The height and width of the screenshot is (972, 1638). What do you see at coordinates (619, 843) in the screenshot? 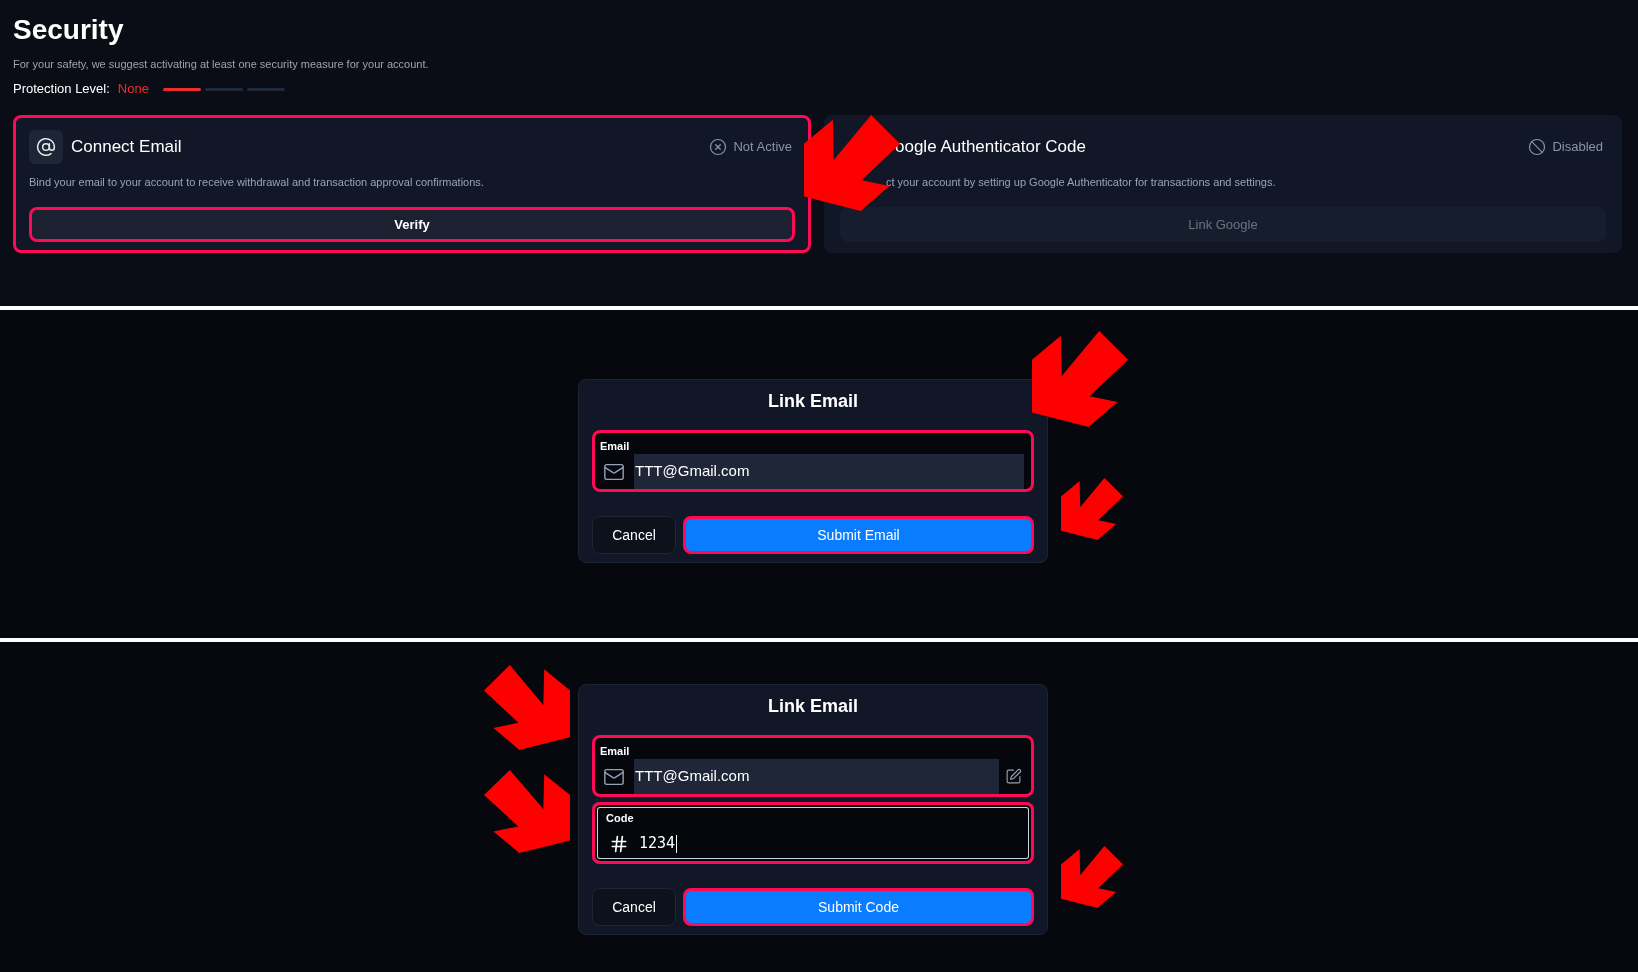
I see `hash-icon` at bounding box center [619, 843].